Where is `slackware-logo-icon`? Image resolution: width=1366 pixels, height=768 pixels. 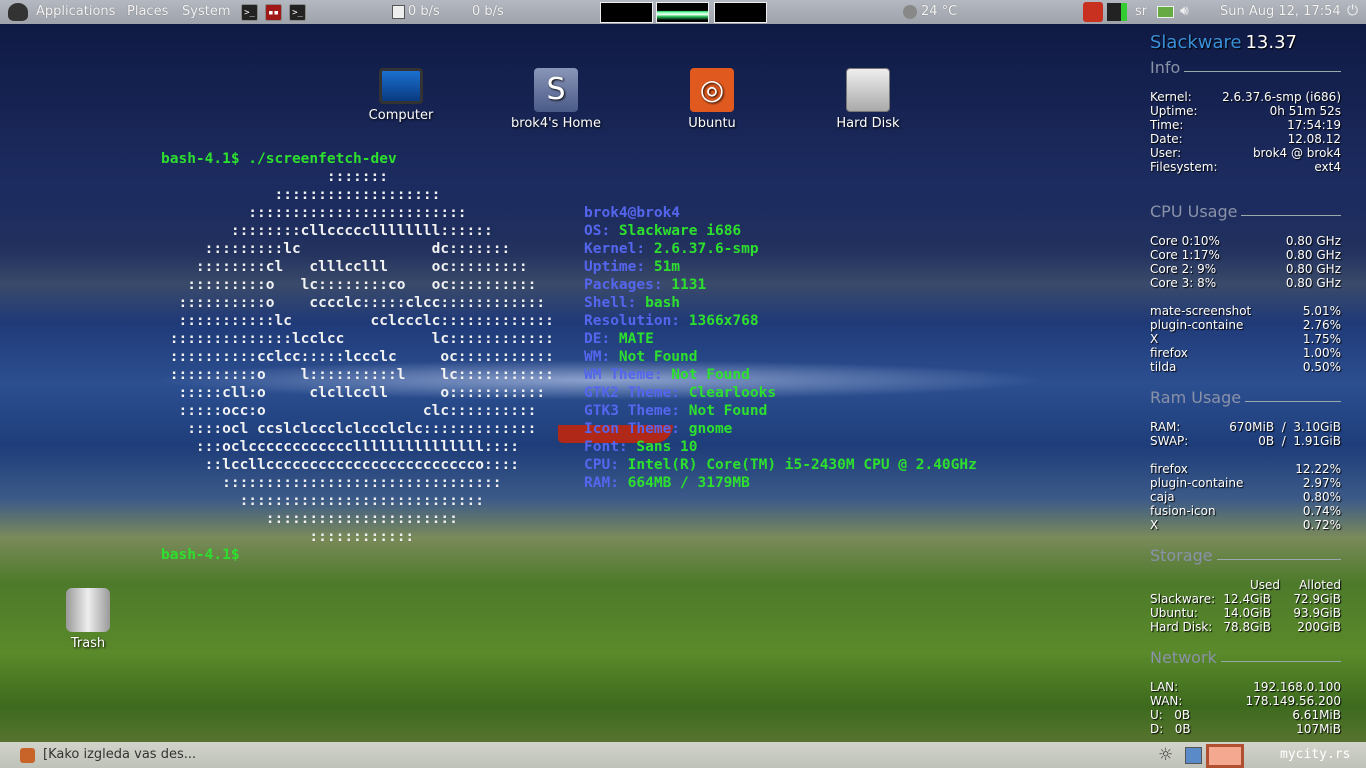
slackware-logo-icon is located at coordinates (18, 12).